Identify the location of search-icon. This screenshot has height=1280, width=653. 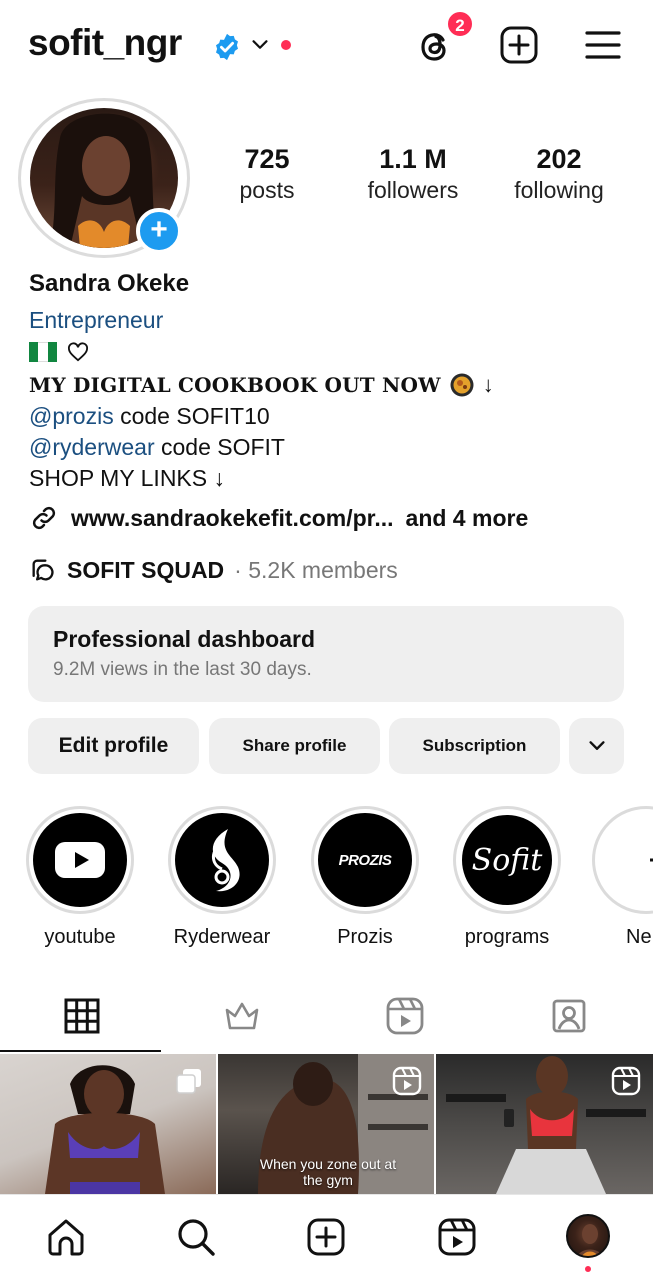
(196, 1237).